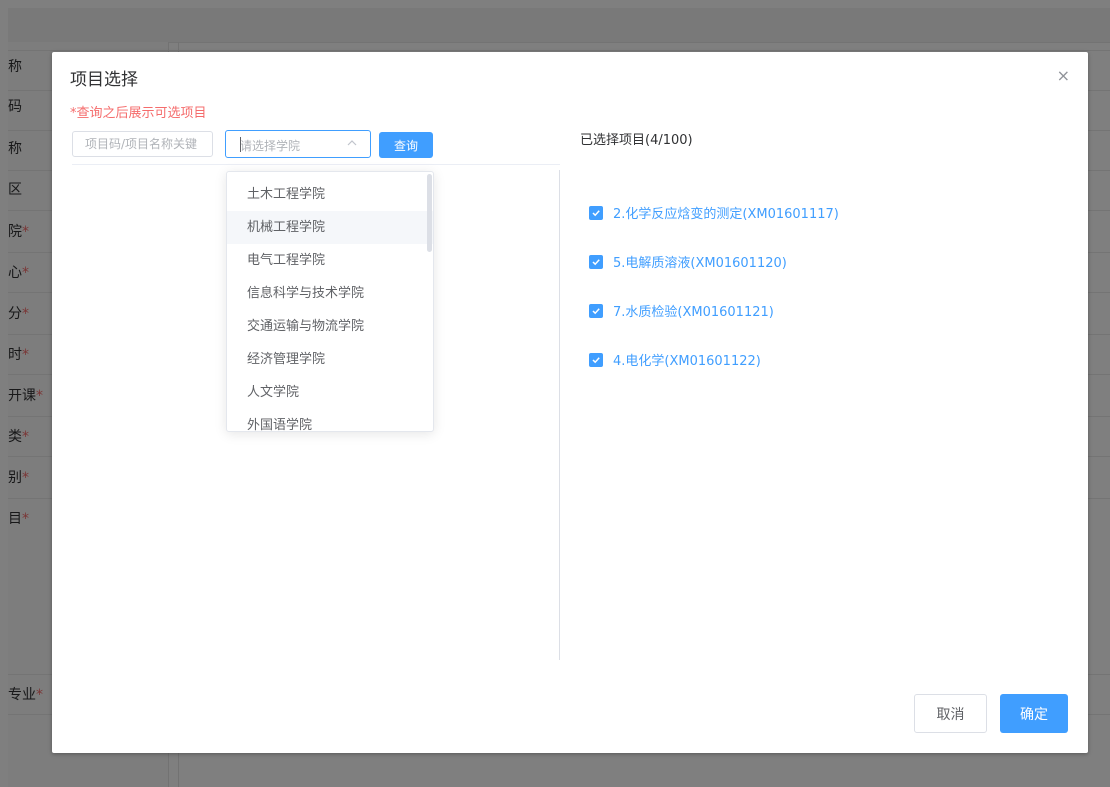 This screenshot has width=1110, height=787. Describe the element at coordinates (1034, 713) in the screenshot. I see `confirm-button: 确定` at that location.